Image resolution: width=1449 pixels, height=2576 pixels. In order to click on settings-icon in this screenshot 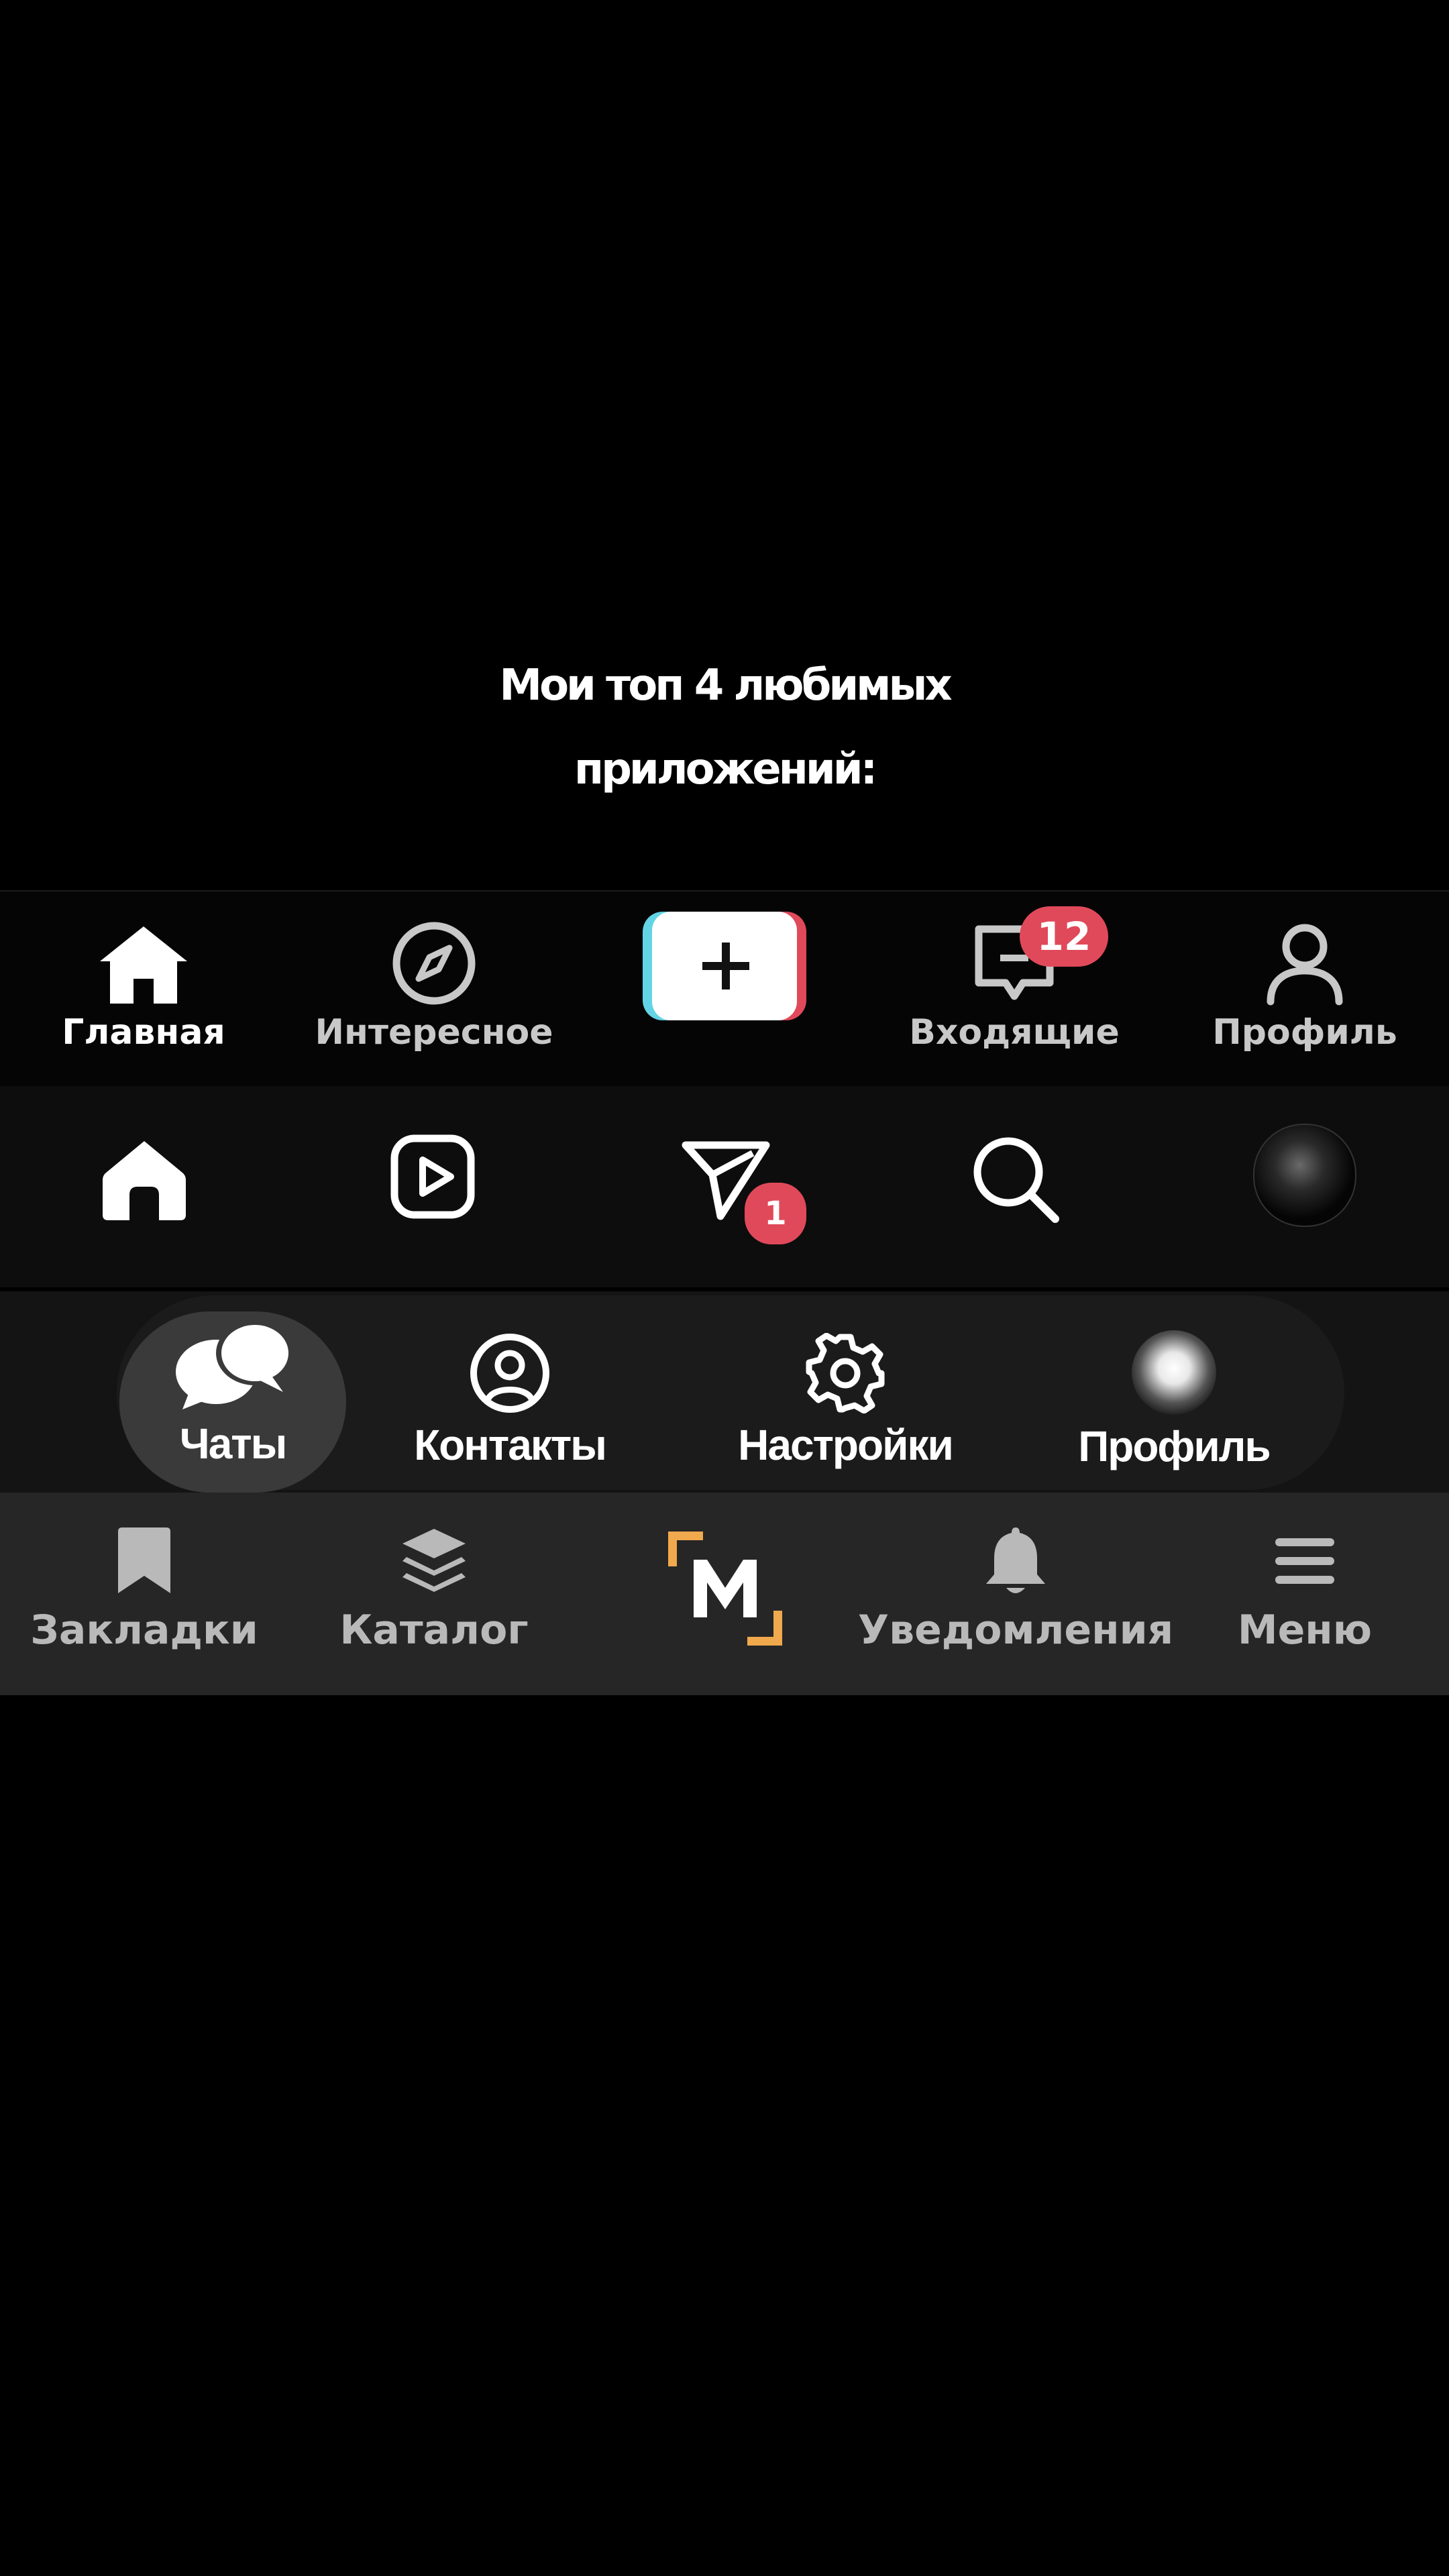, I will do `click(845, 1373)`.